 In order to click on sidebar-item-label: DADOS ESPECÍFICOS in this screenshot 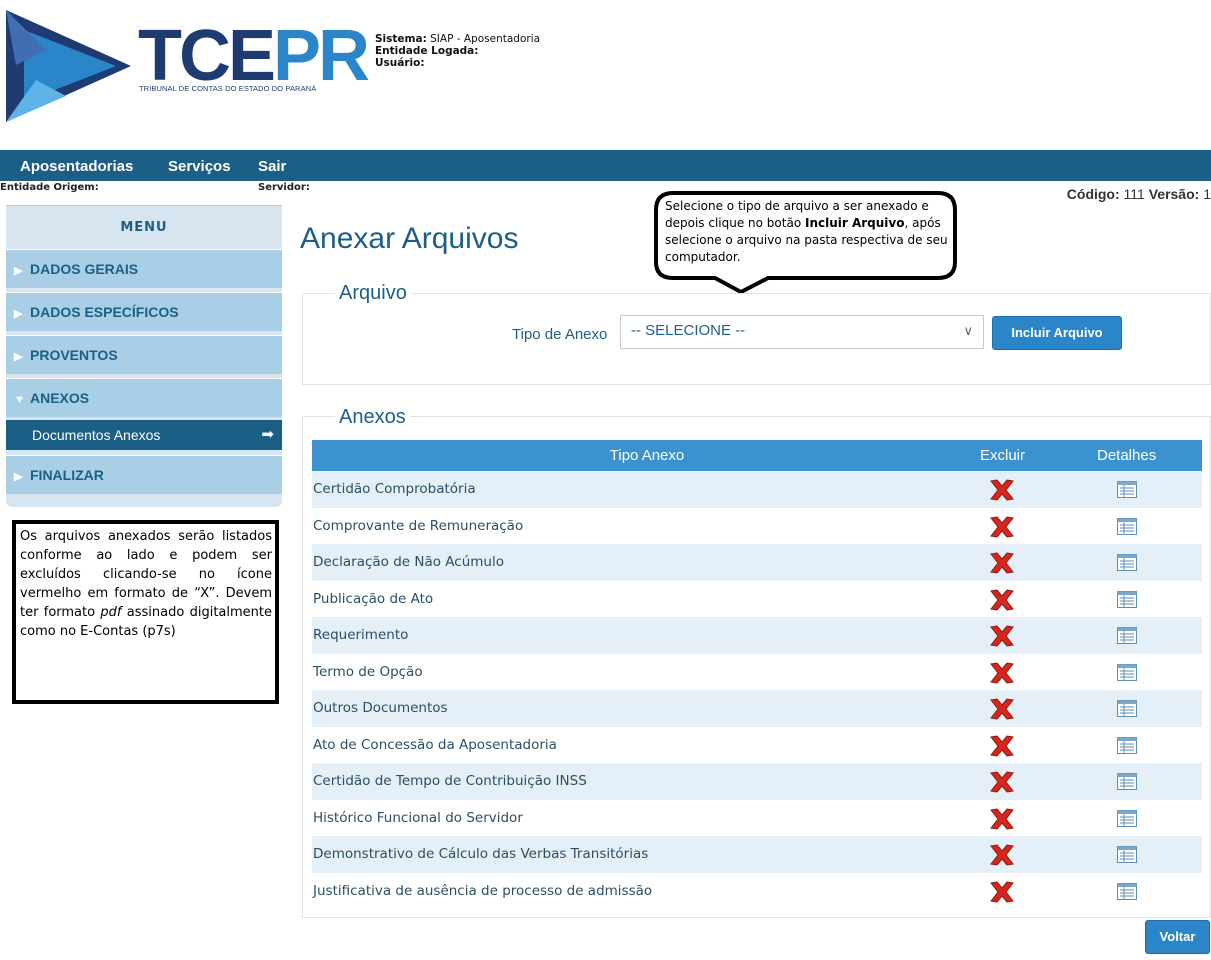, I will do `click(104, 312)`.